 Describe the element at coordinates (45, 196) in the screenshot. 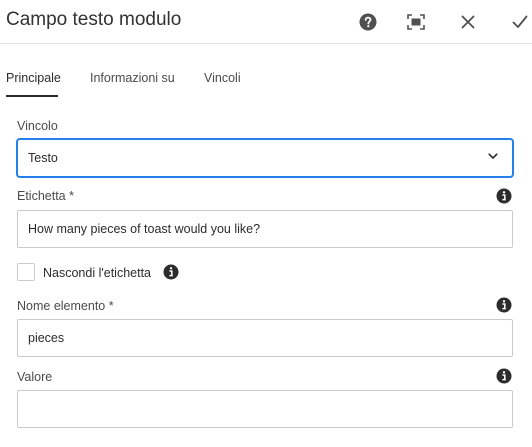

I see `caption-label: Etichetta *` at that location.